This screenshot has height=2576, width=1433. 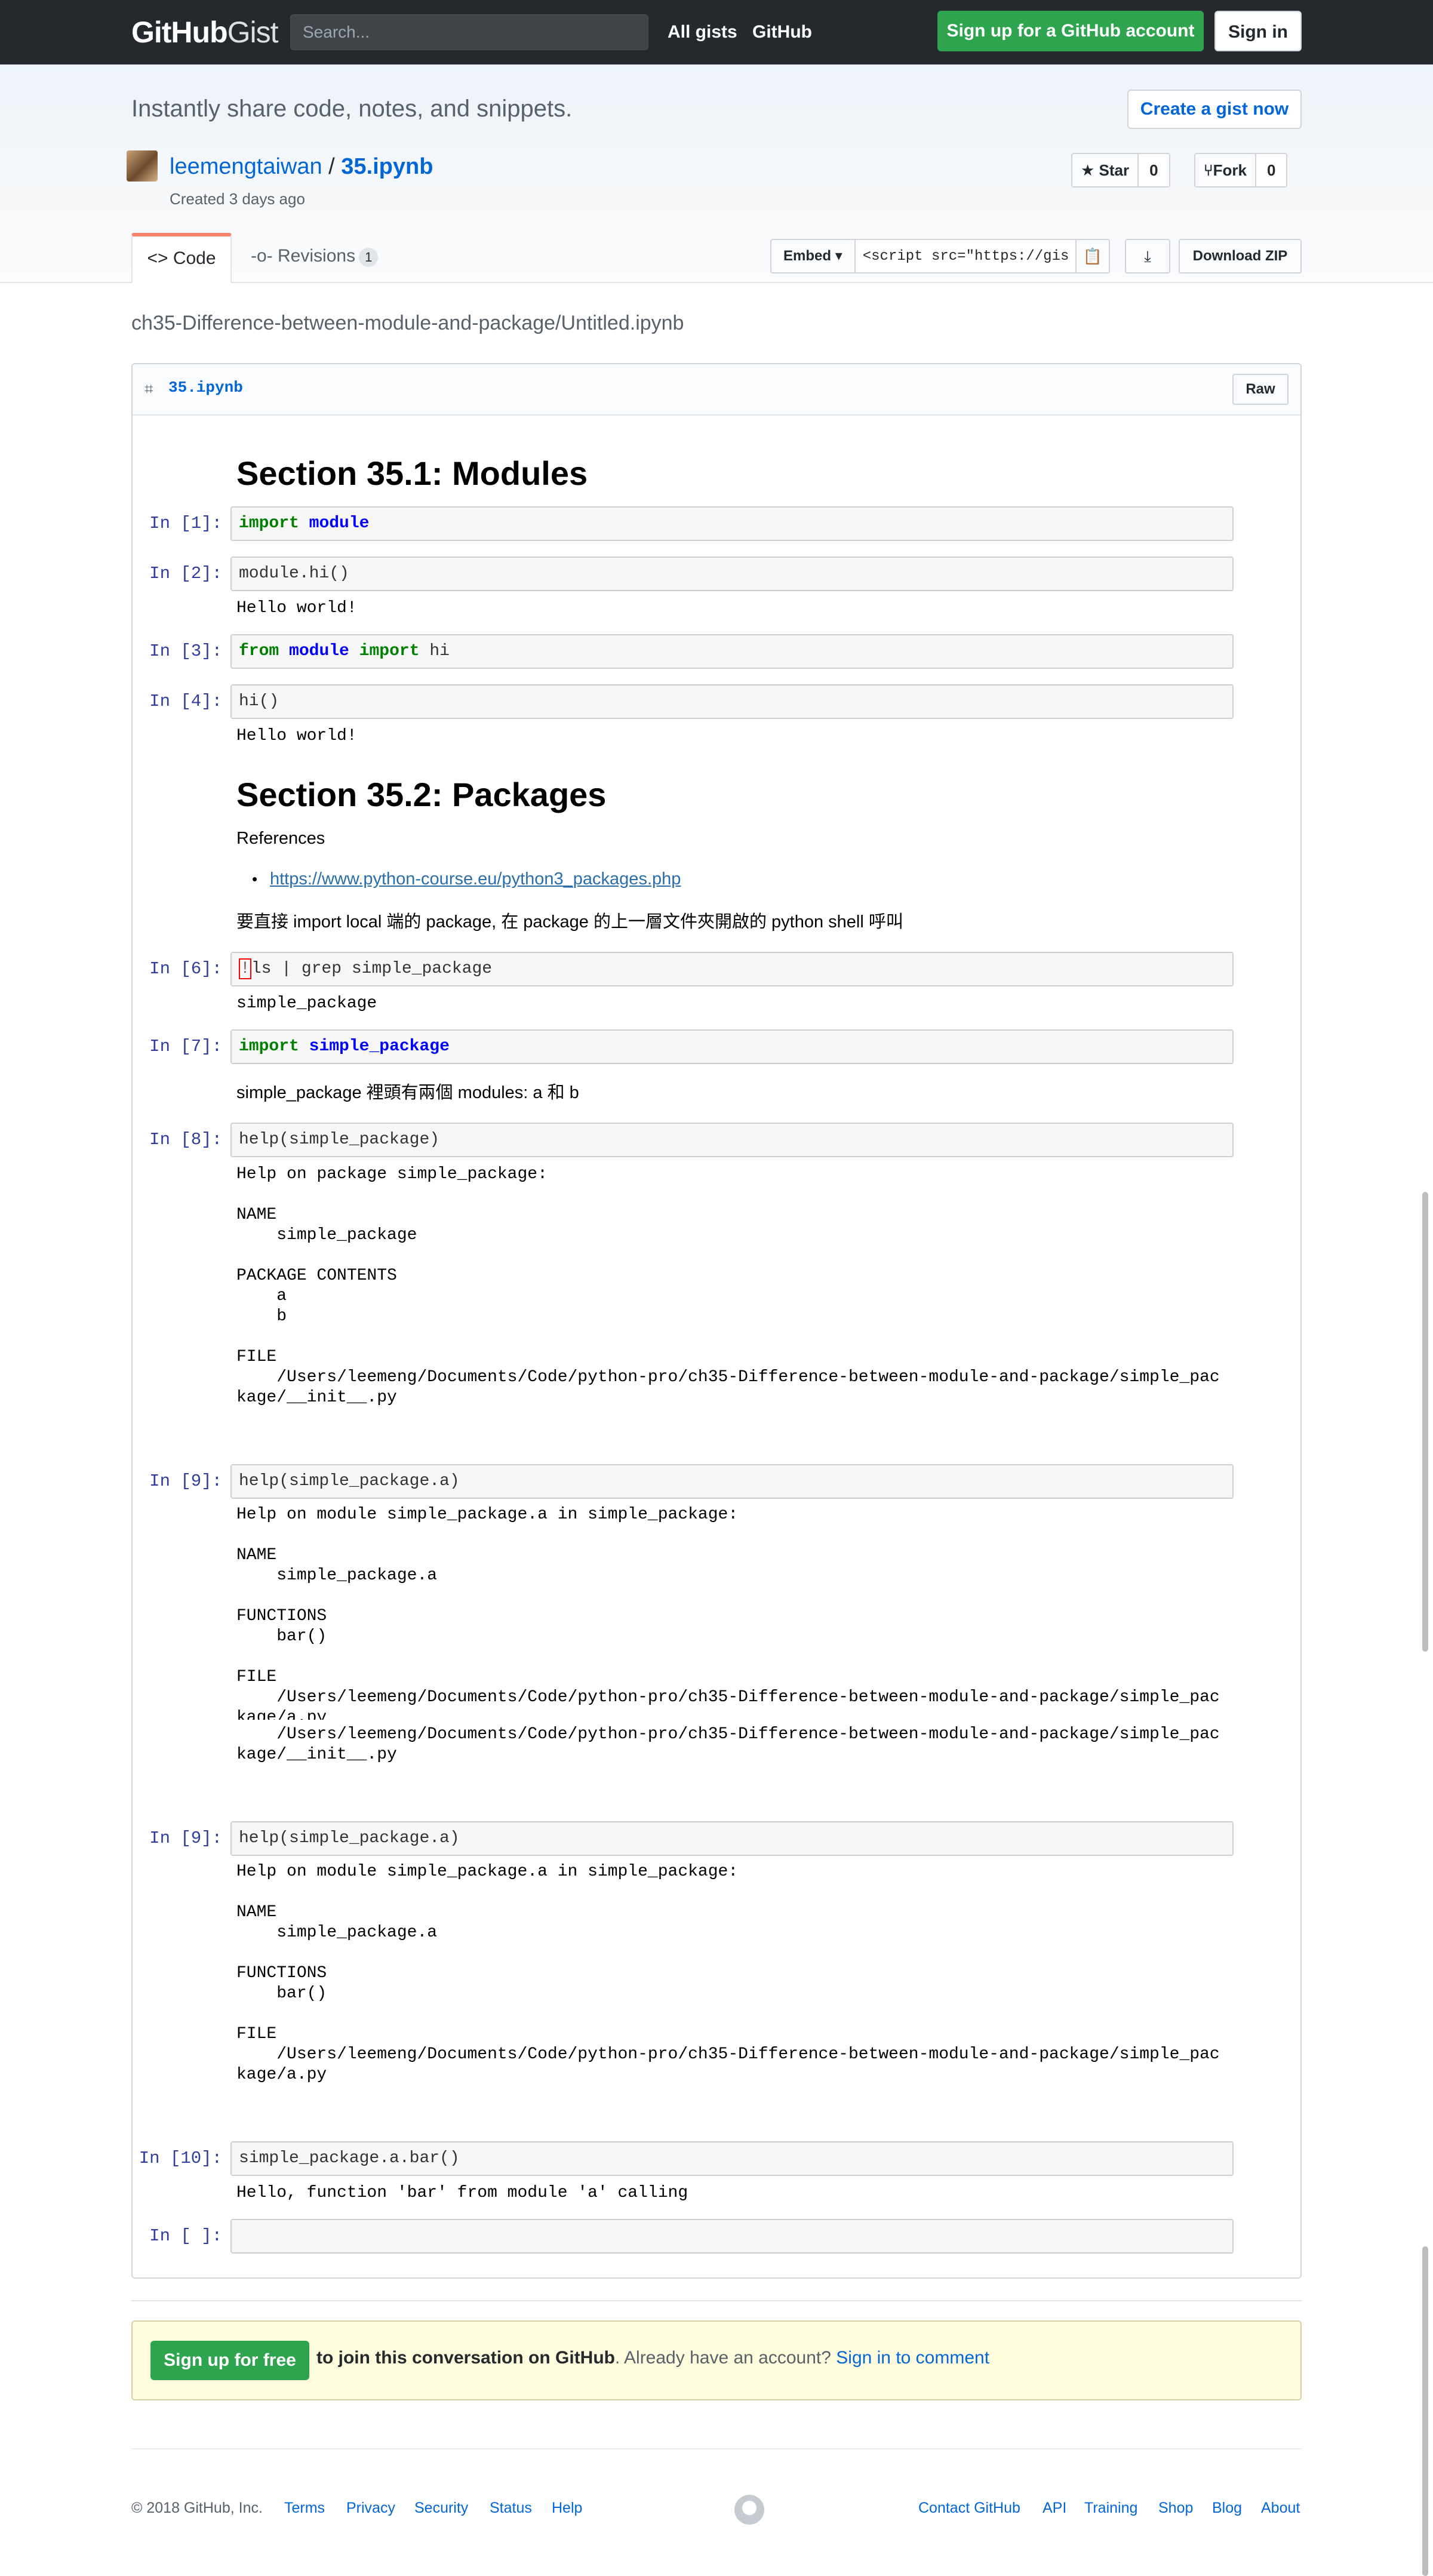 What do you see at coordinates (185, 1139) in the screenshot?
I see `cell-prompt: In [8]:` at bounding box center [185, 1139].